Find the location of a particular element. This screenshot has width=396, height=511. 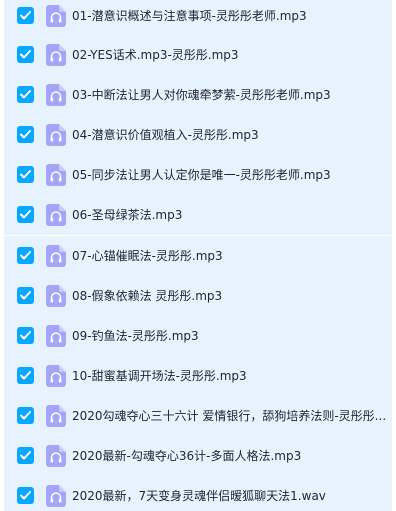

file-row: 2020最新，7天变身灵魂伴侣暧狐聊天法1.wav is located at coordinates (198, 493).